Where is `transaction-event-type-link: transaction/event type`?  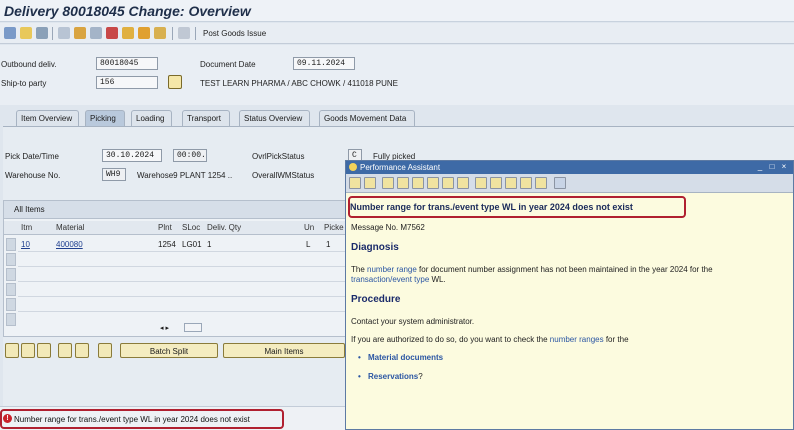
transaction-event-type-link: transaction/event type is located at coordinates (390, 279).